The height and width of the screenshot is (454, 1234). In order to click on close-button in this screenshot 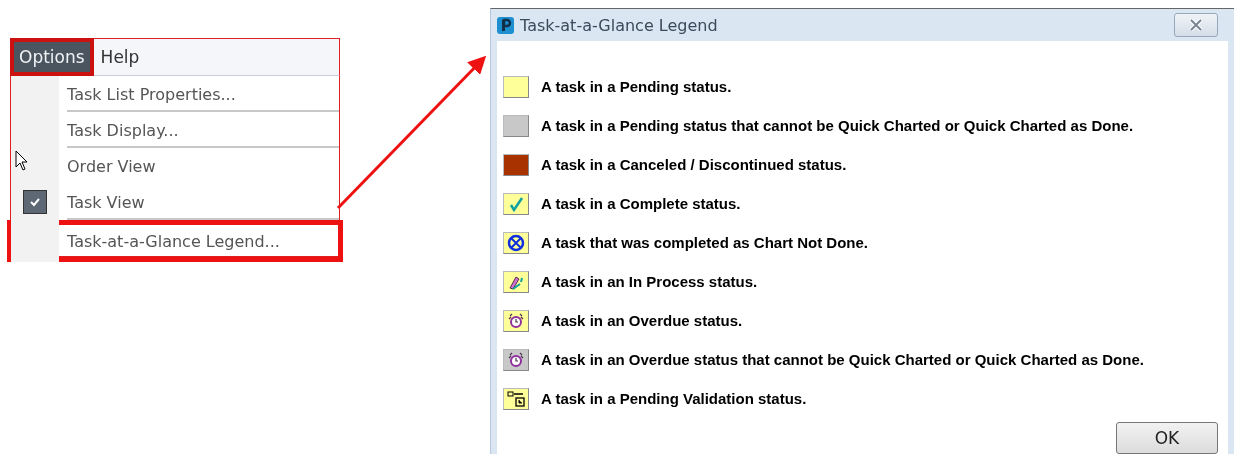, I will do `click(1196, 25)`.